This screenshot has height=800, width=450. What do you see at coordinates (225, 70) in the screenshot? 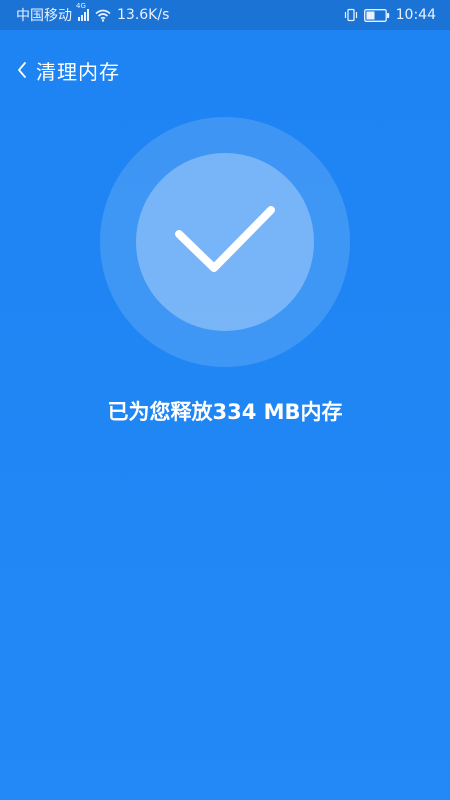
I see `header-bar: 清理内存` at bounding box center [225, 70].